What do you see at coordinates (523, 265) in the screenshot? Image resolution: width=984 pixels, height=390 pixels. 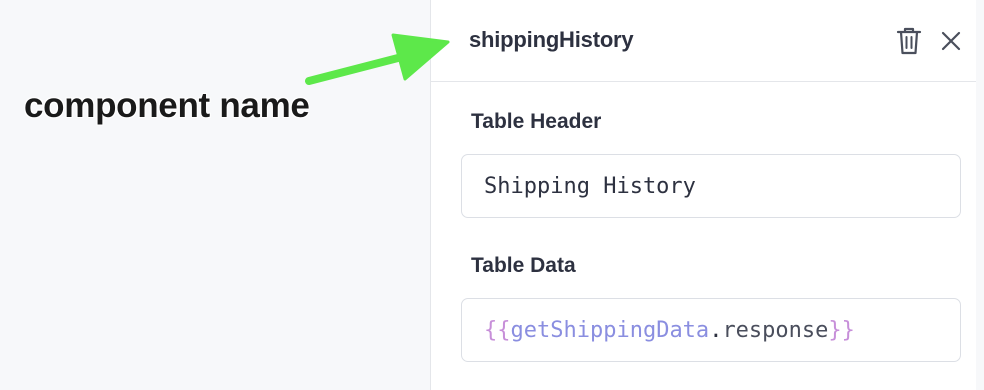 I see `table-data-label: Table Data` at bounding box center [523, 265].